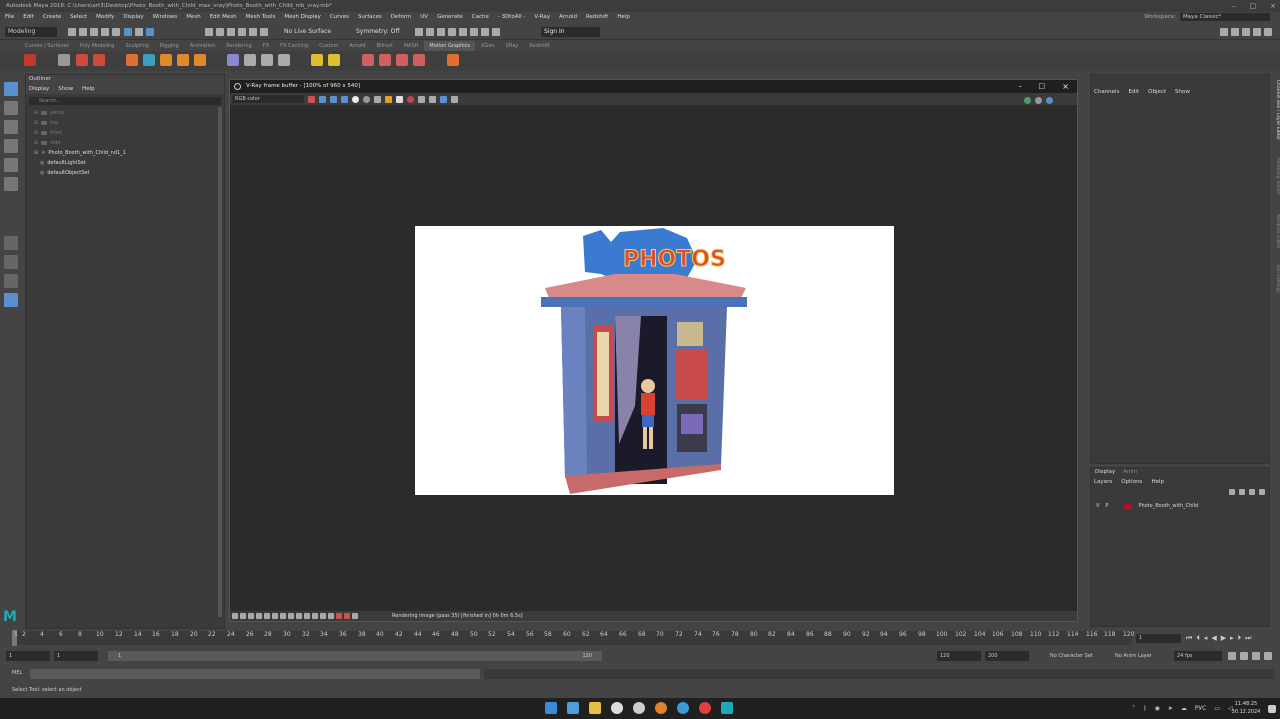  I want to click on chevron-up-icon: ˄, so click(1133, 709).